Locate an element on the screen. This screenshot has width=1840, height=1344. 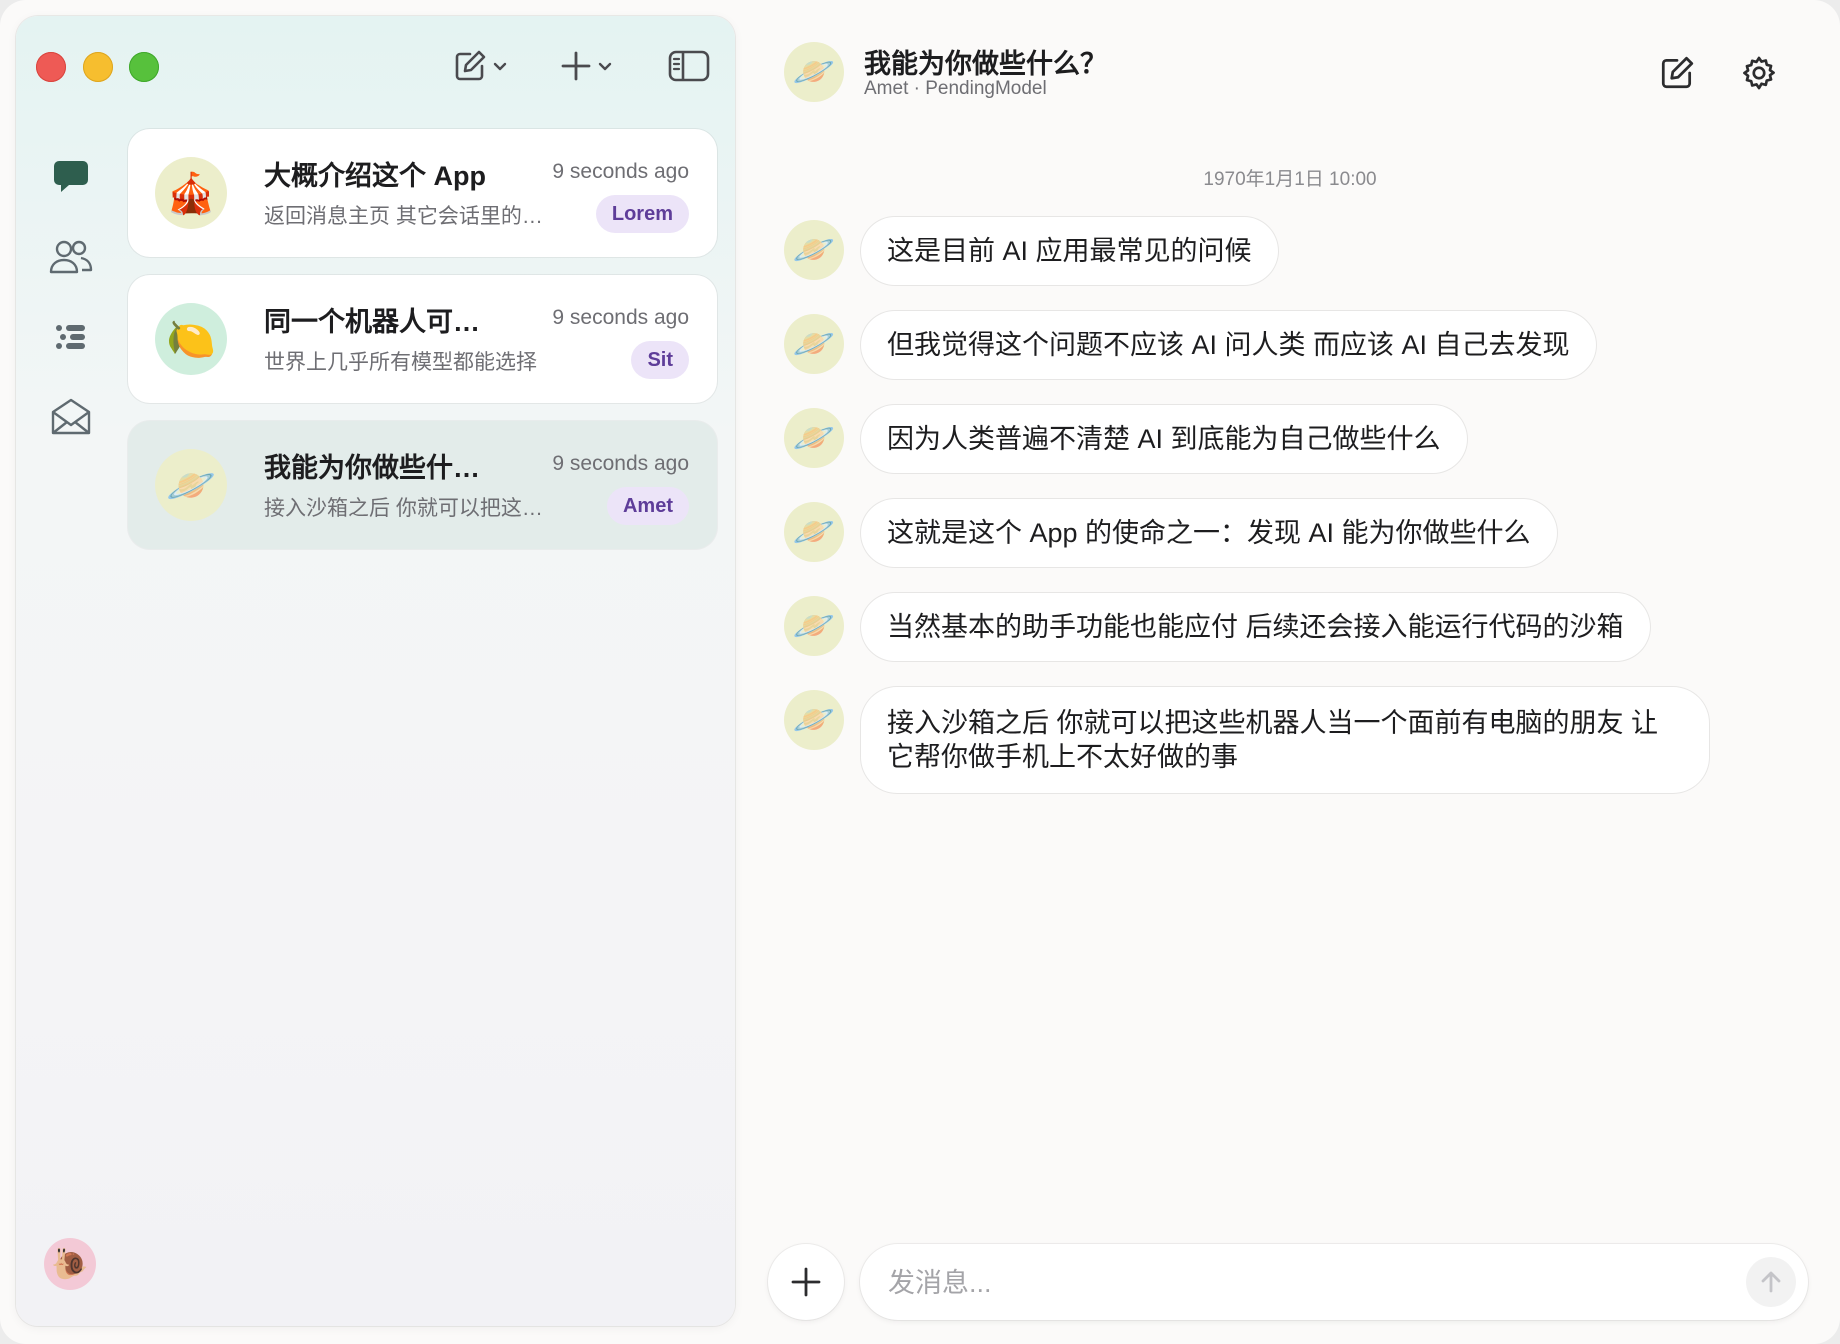
close-window-button is located at coordinates (51, 67).